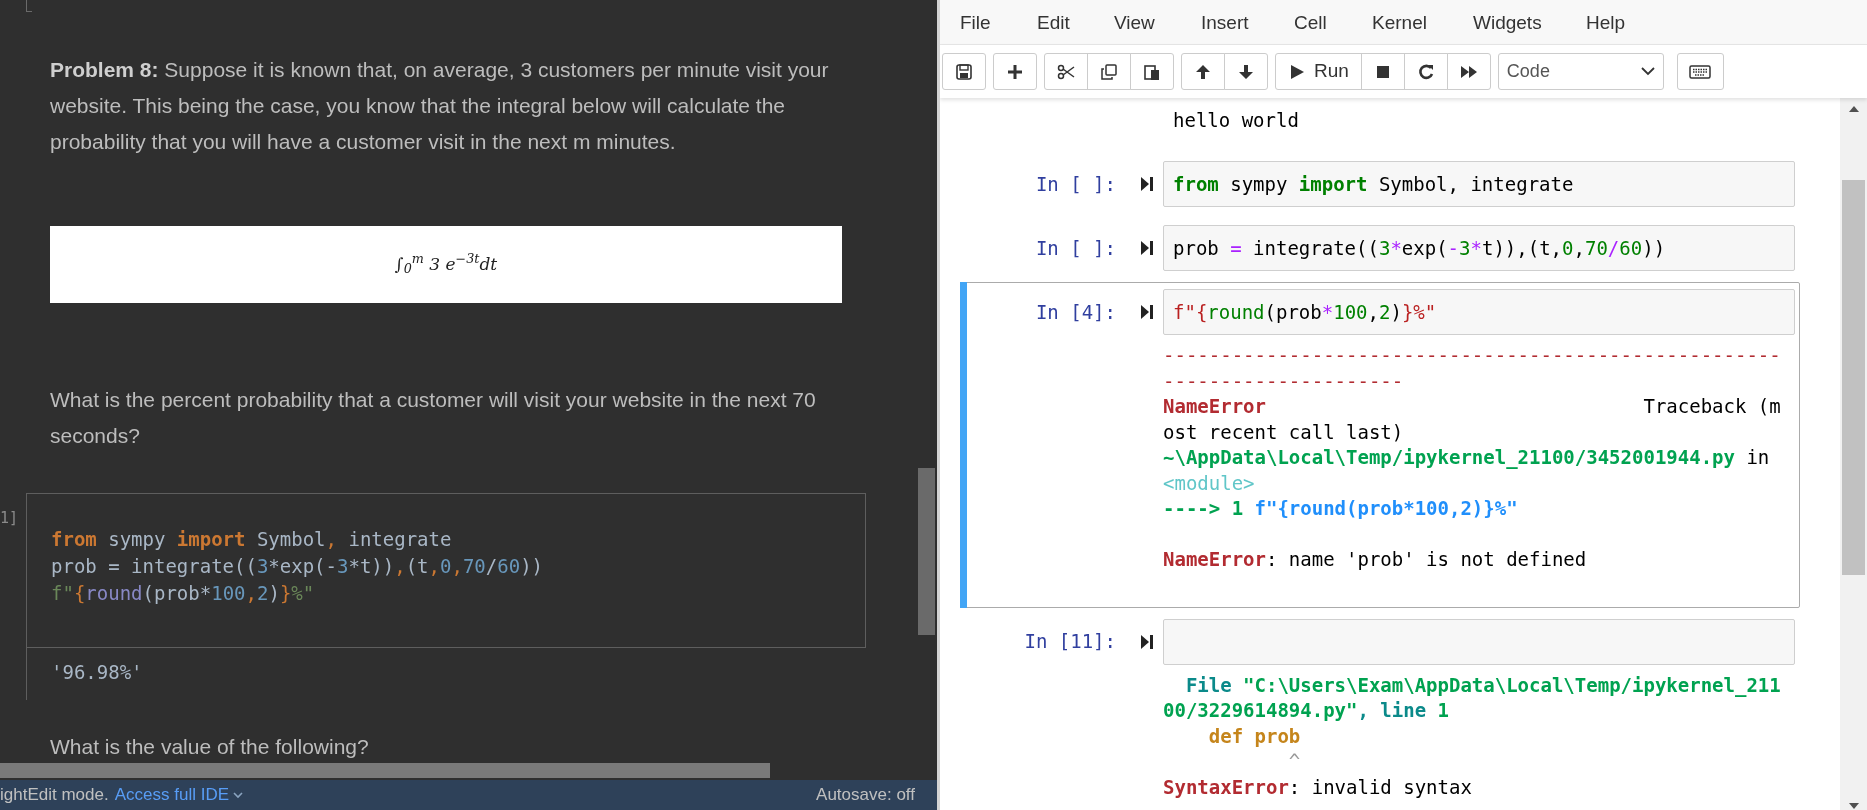 This screenshot has height=810, width=1867. I want to click on horizontal-scrollbar, so click(385, 770).